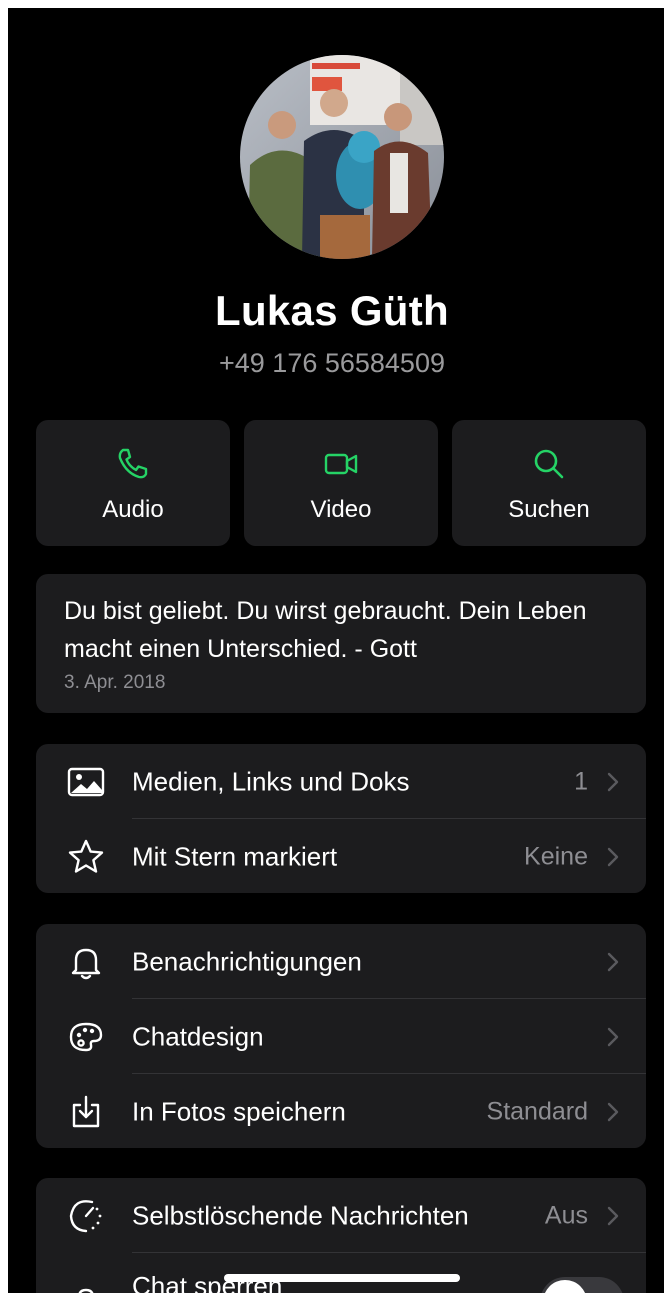 The height and width of the screenshot is (1293, 664). What do you see at coordinates (581, 781) in the screenshot?
I see `media-count: 1` at bounding box center [581, 781].